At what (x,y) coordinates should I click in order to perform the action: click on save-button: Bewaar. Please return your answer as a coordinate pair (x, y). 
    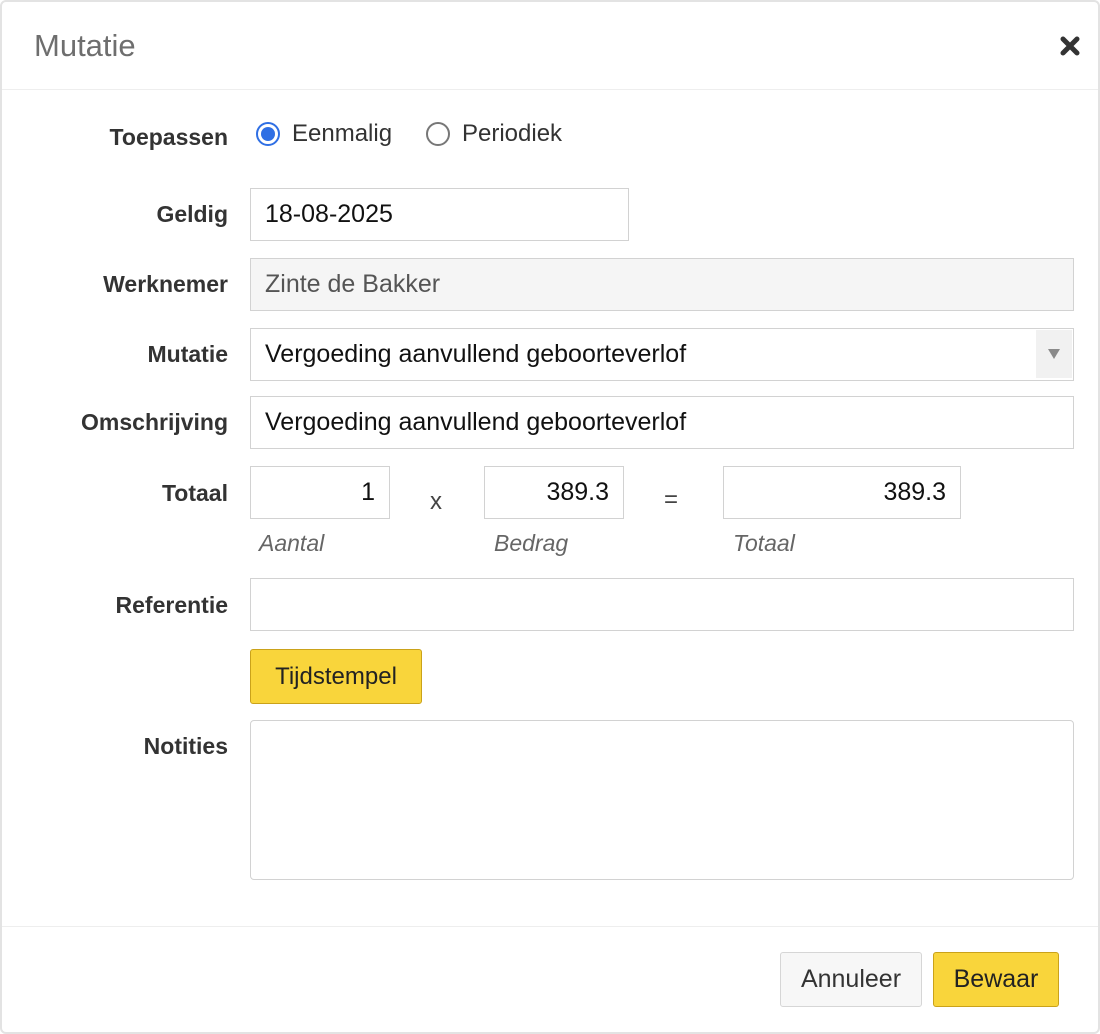
    Looking at the image, I should click on (996, 979).